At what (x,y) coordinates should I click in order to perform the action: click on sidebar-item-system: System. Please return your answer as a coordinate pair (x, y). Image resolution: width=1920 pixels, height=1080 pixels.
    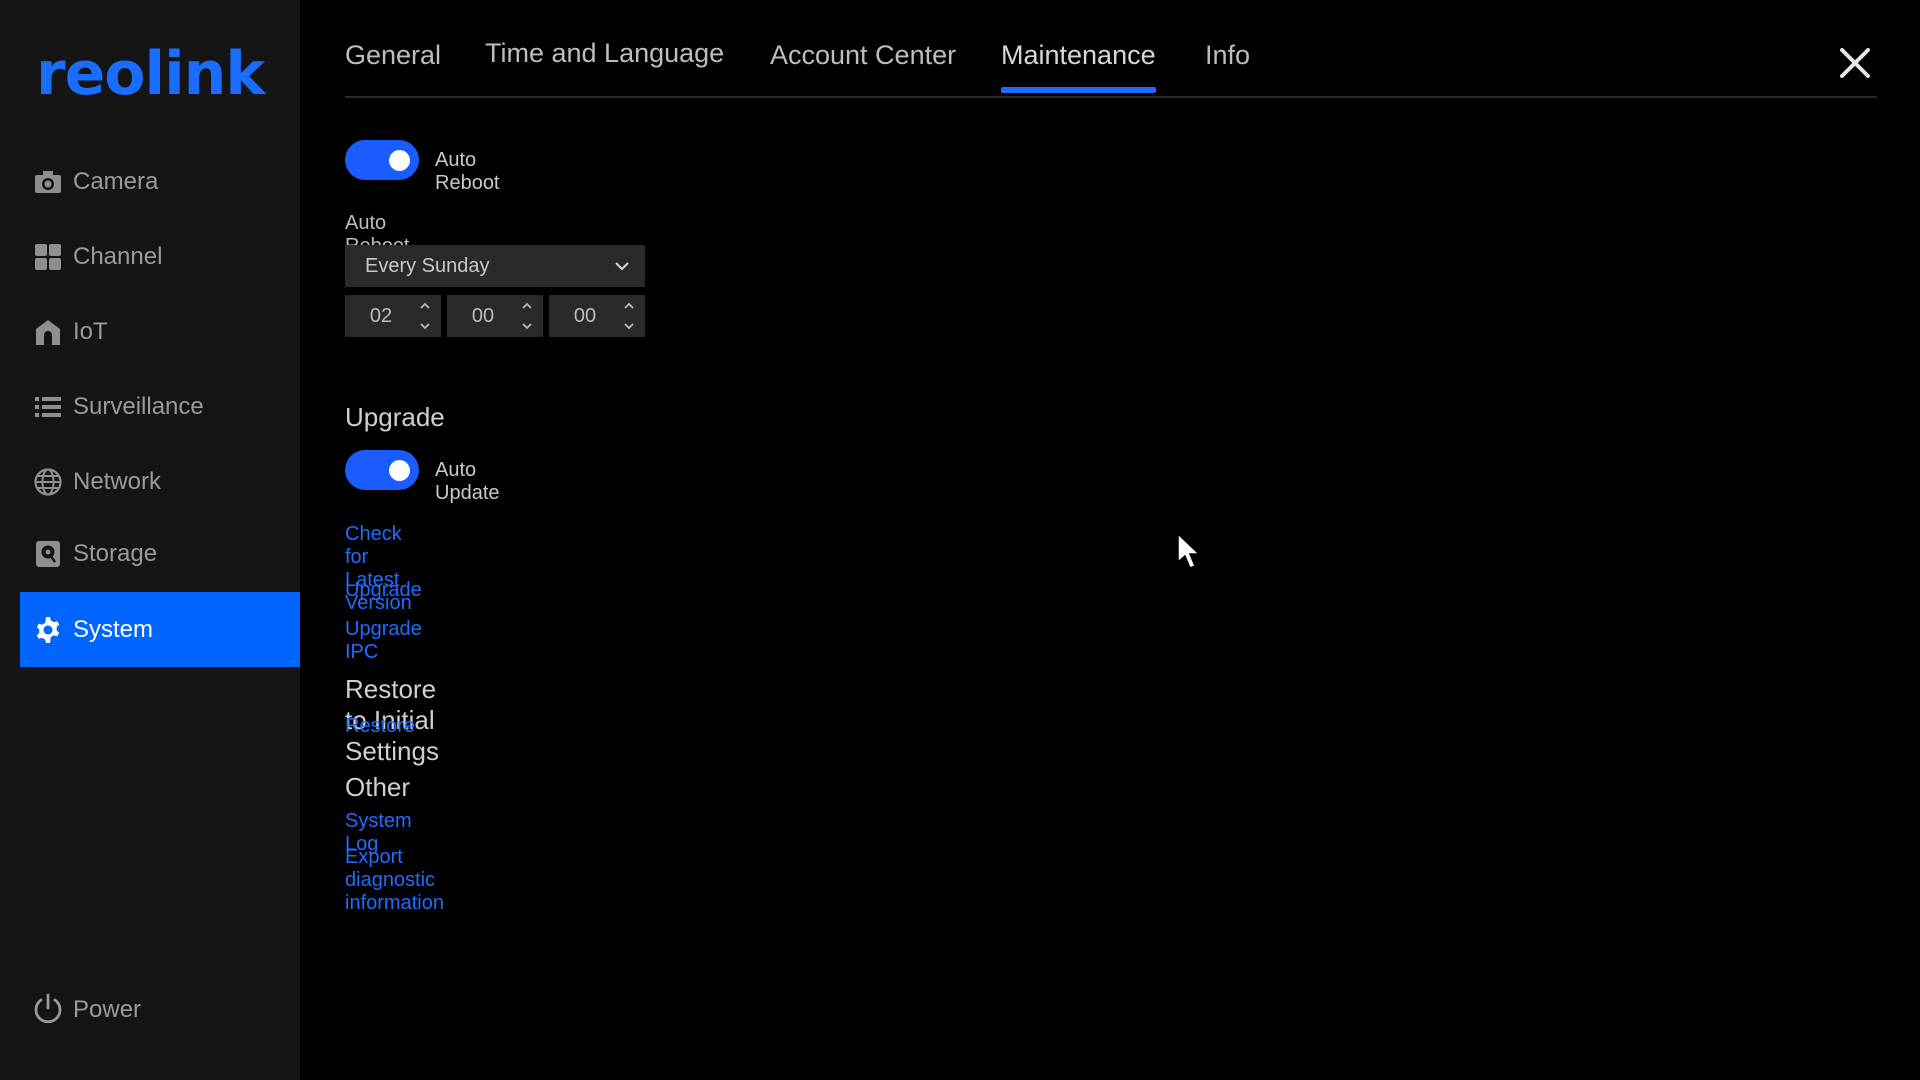
    Looking at the image, I should click on (160, 629).